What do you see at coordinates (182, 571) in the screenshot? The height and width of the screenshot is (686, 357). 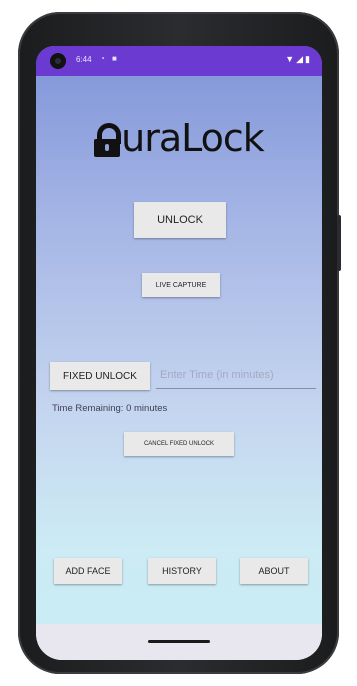 I see `history-button: HISTORY` at bounding box center [182, 571].